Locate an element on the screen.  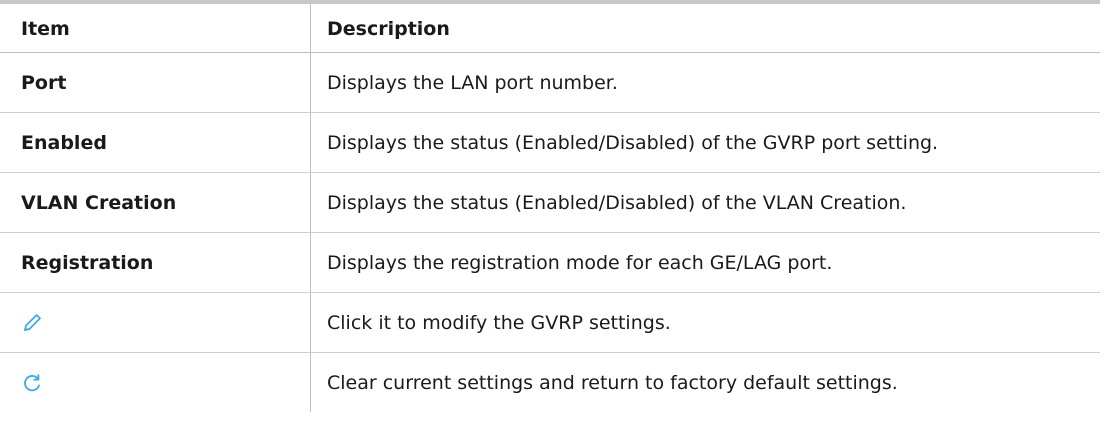
table-row: Port Displays the LAN port number. is located at coordinates (550, 83).